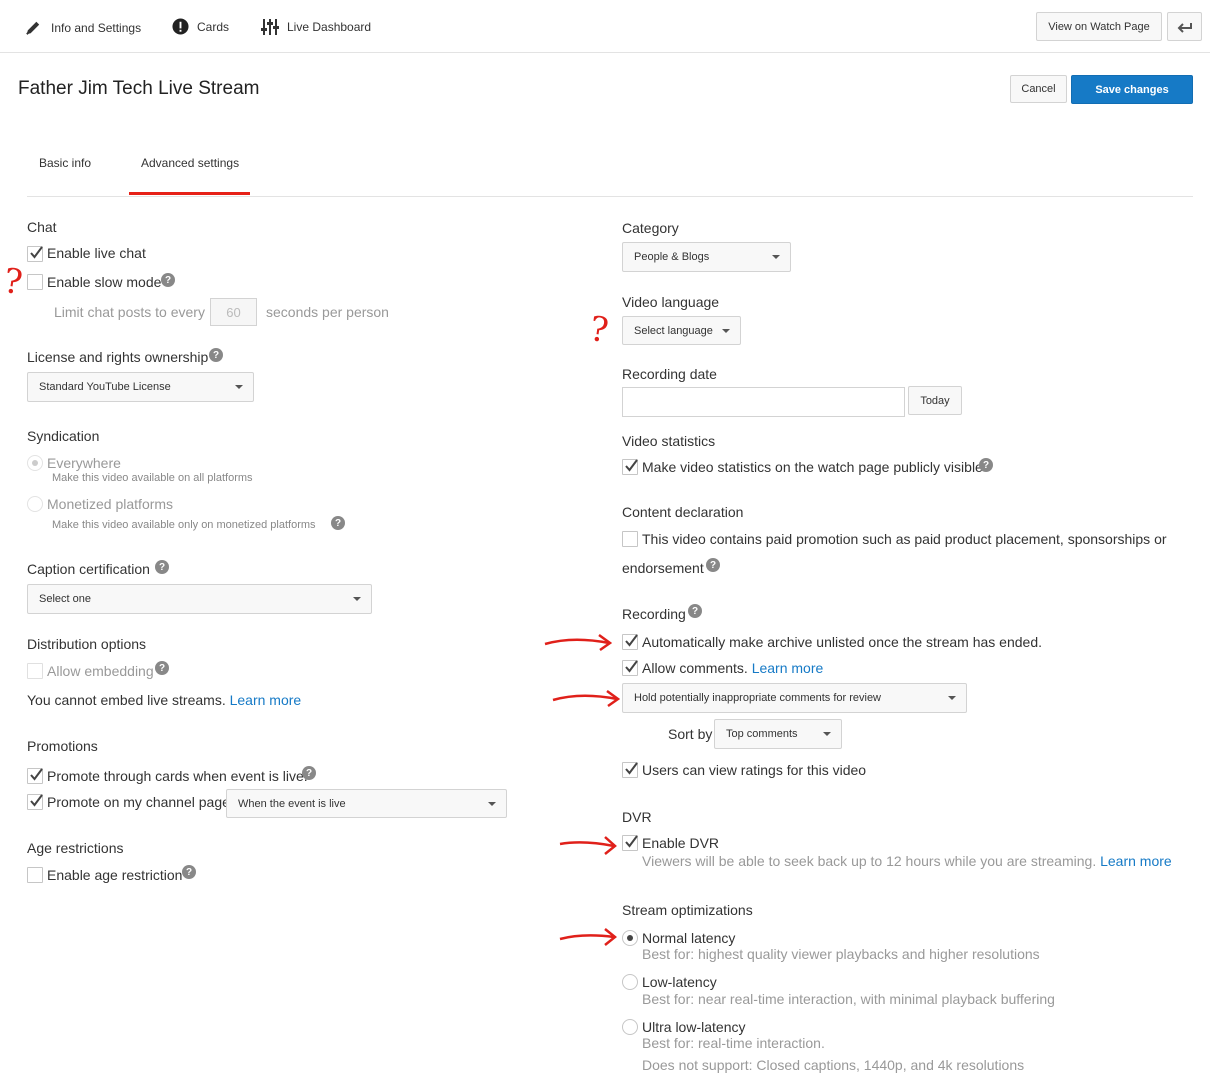  Describe the element at coordinates (630, 467) in the screenshot. I see `video-statistics-checkbox` at that location.